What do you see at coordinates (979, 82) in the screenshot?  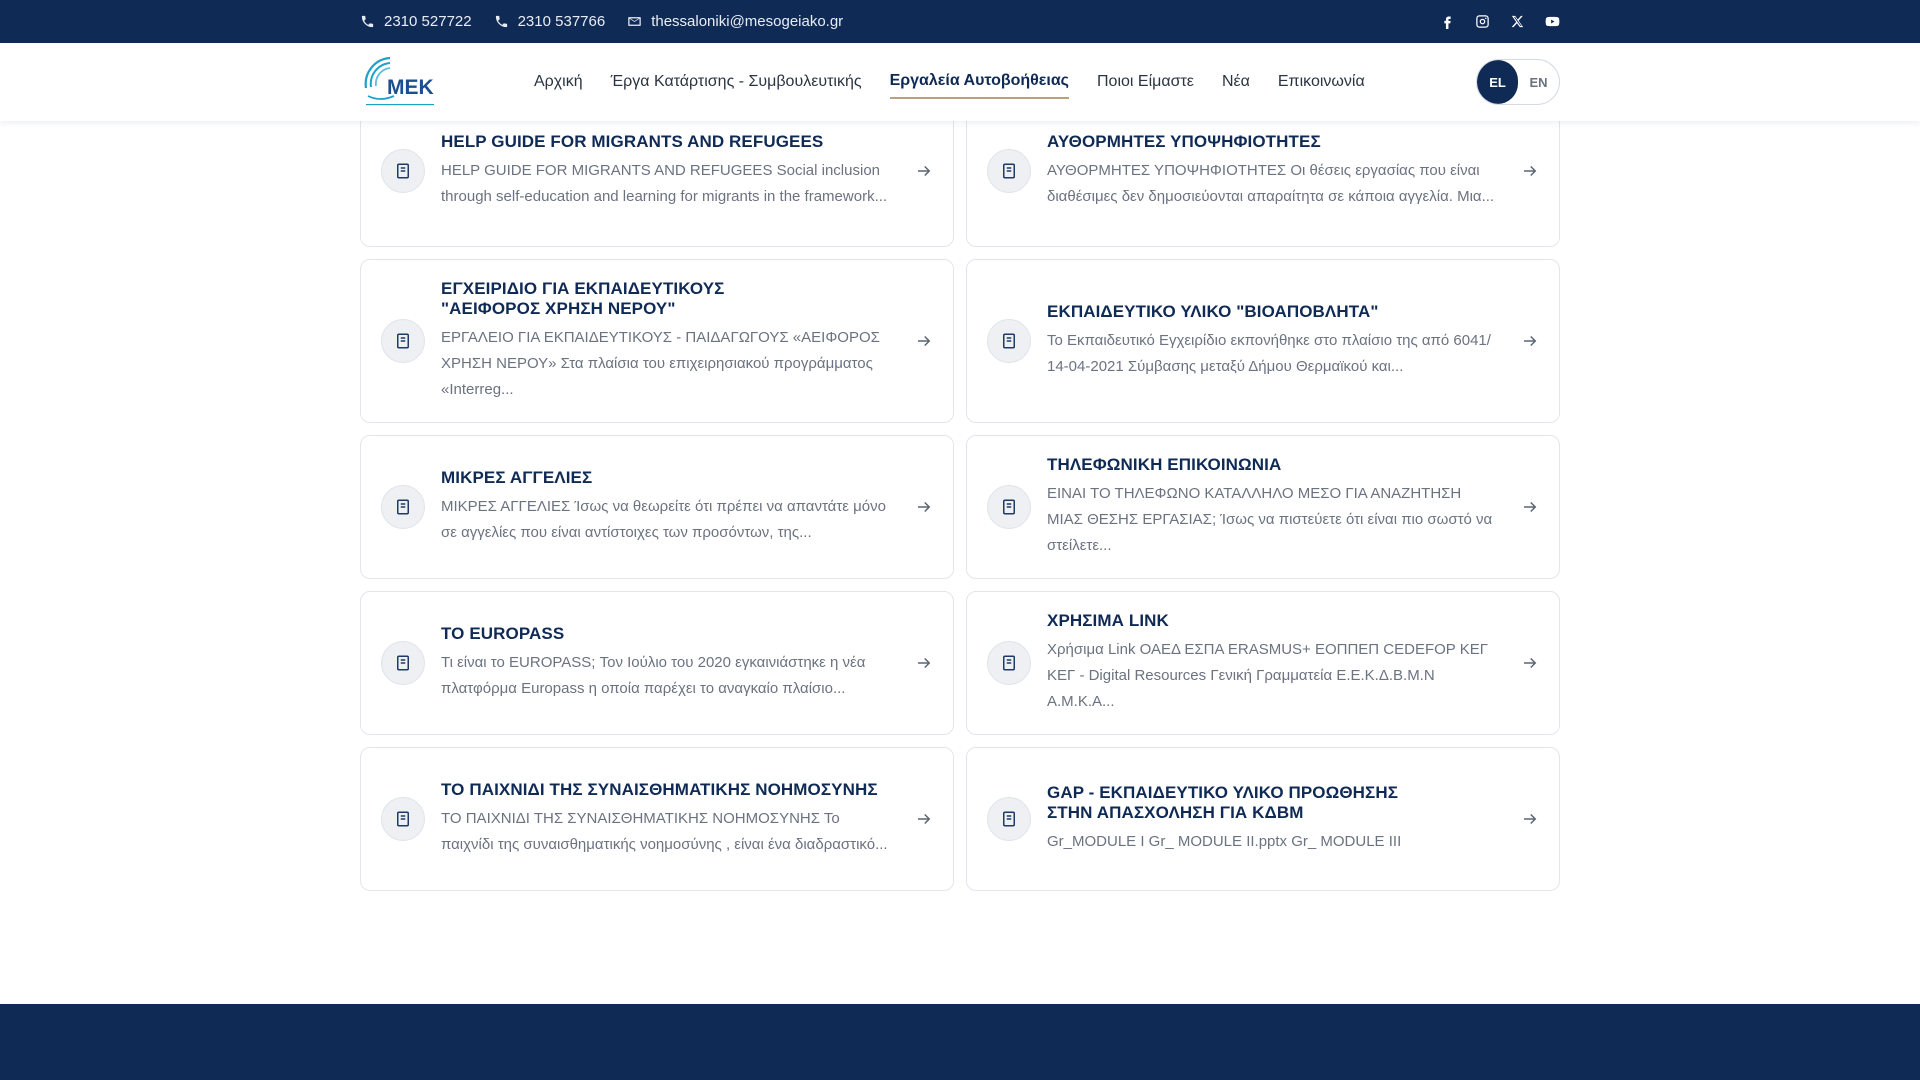 I see `nav-item-self-help-tools: Εργαλεία Αυτοβοήθειας` at bounding box center [979, 82].